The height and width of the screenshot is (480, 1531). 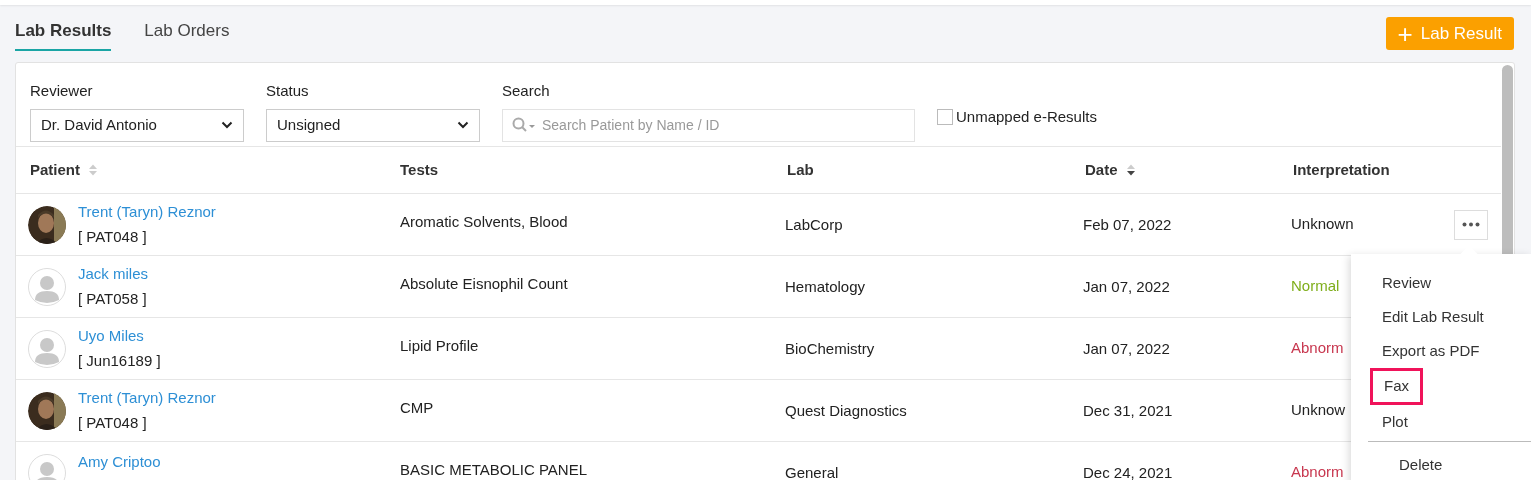 I want to click on table-cell: Aromatic Solvents, Blood, so click(x=484, y=221).